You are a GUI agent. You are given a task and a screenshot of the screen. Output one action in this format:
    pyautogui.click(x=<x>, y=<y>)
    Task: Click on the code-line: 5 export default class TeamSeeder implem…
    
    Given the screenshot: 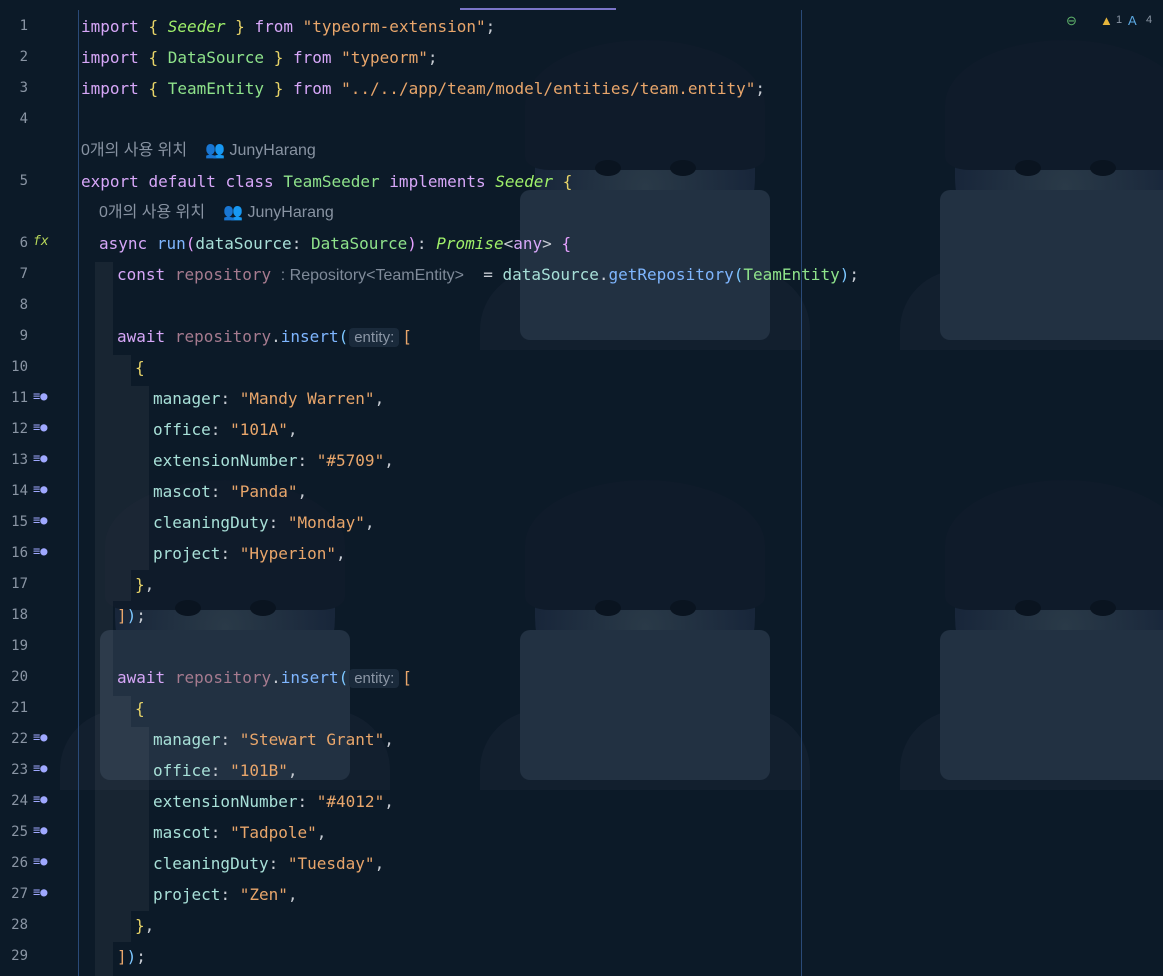 What is the action you would take?
    pyautogui.click(x=581, y=181)
    